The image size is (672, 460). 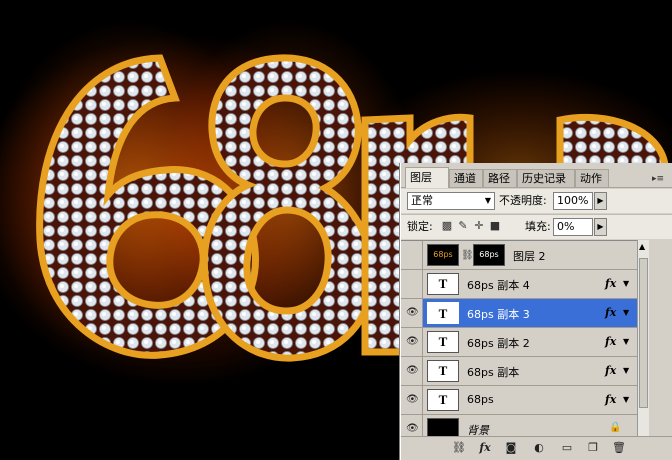 What do you see at coordinates (421, 177) in the screenshot?
I see `tab-label: 图层` at bounding box center [421, 177].